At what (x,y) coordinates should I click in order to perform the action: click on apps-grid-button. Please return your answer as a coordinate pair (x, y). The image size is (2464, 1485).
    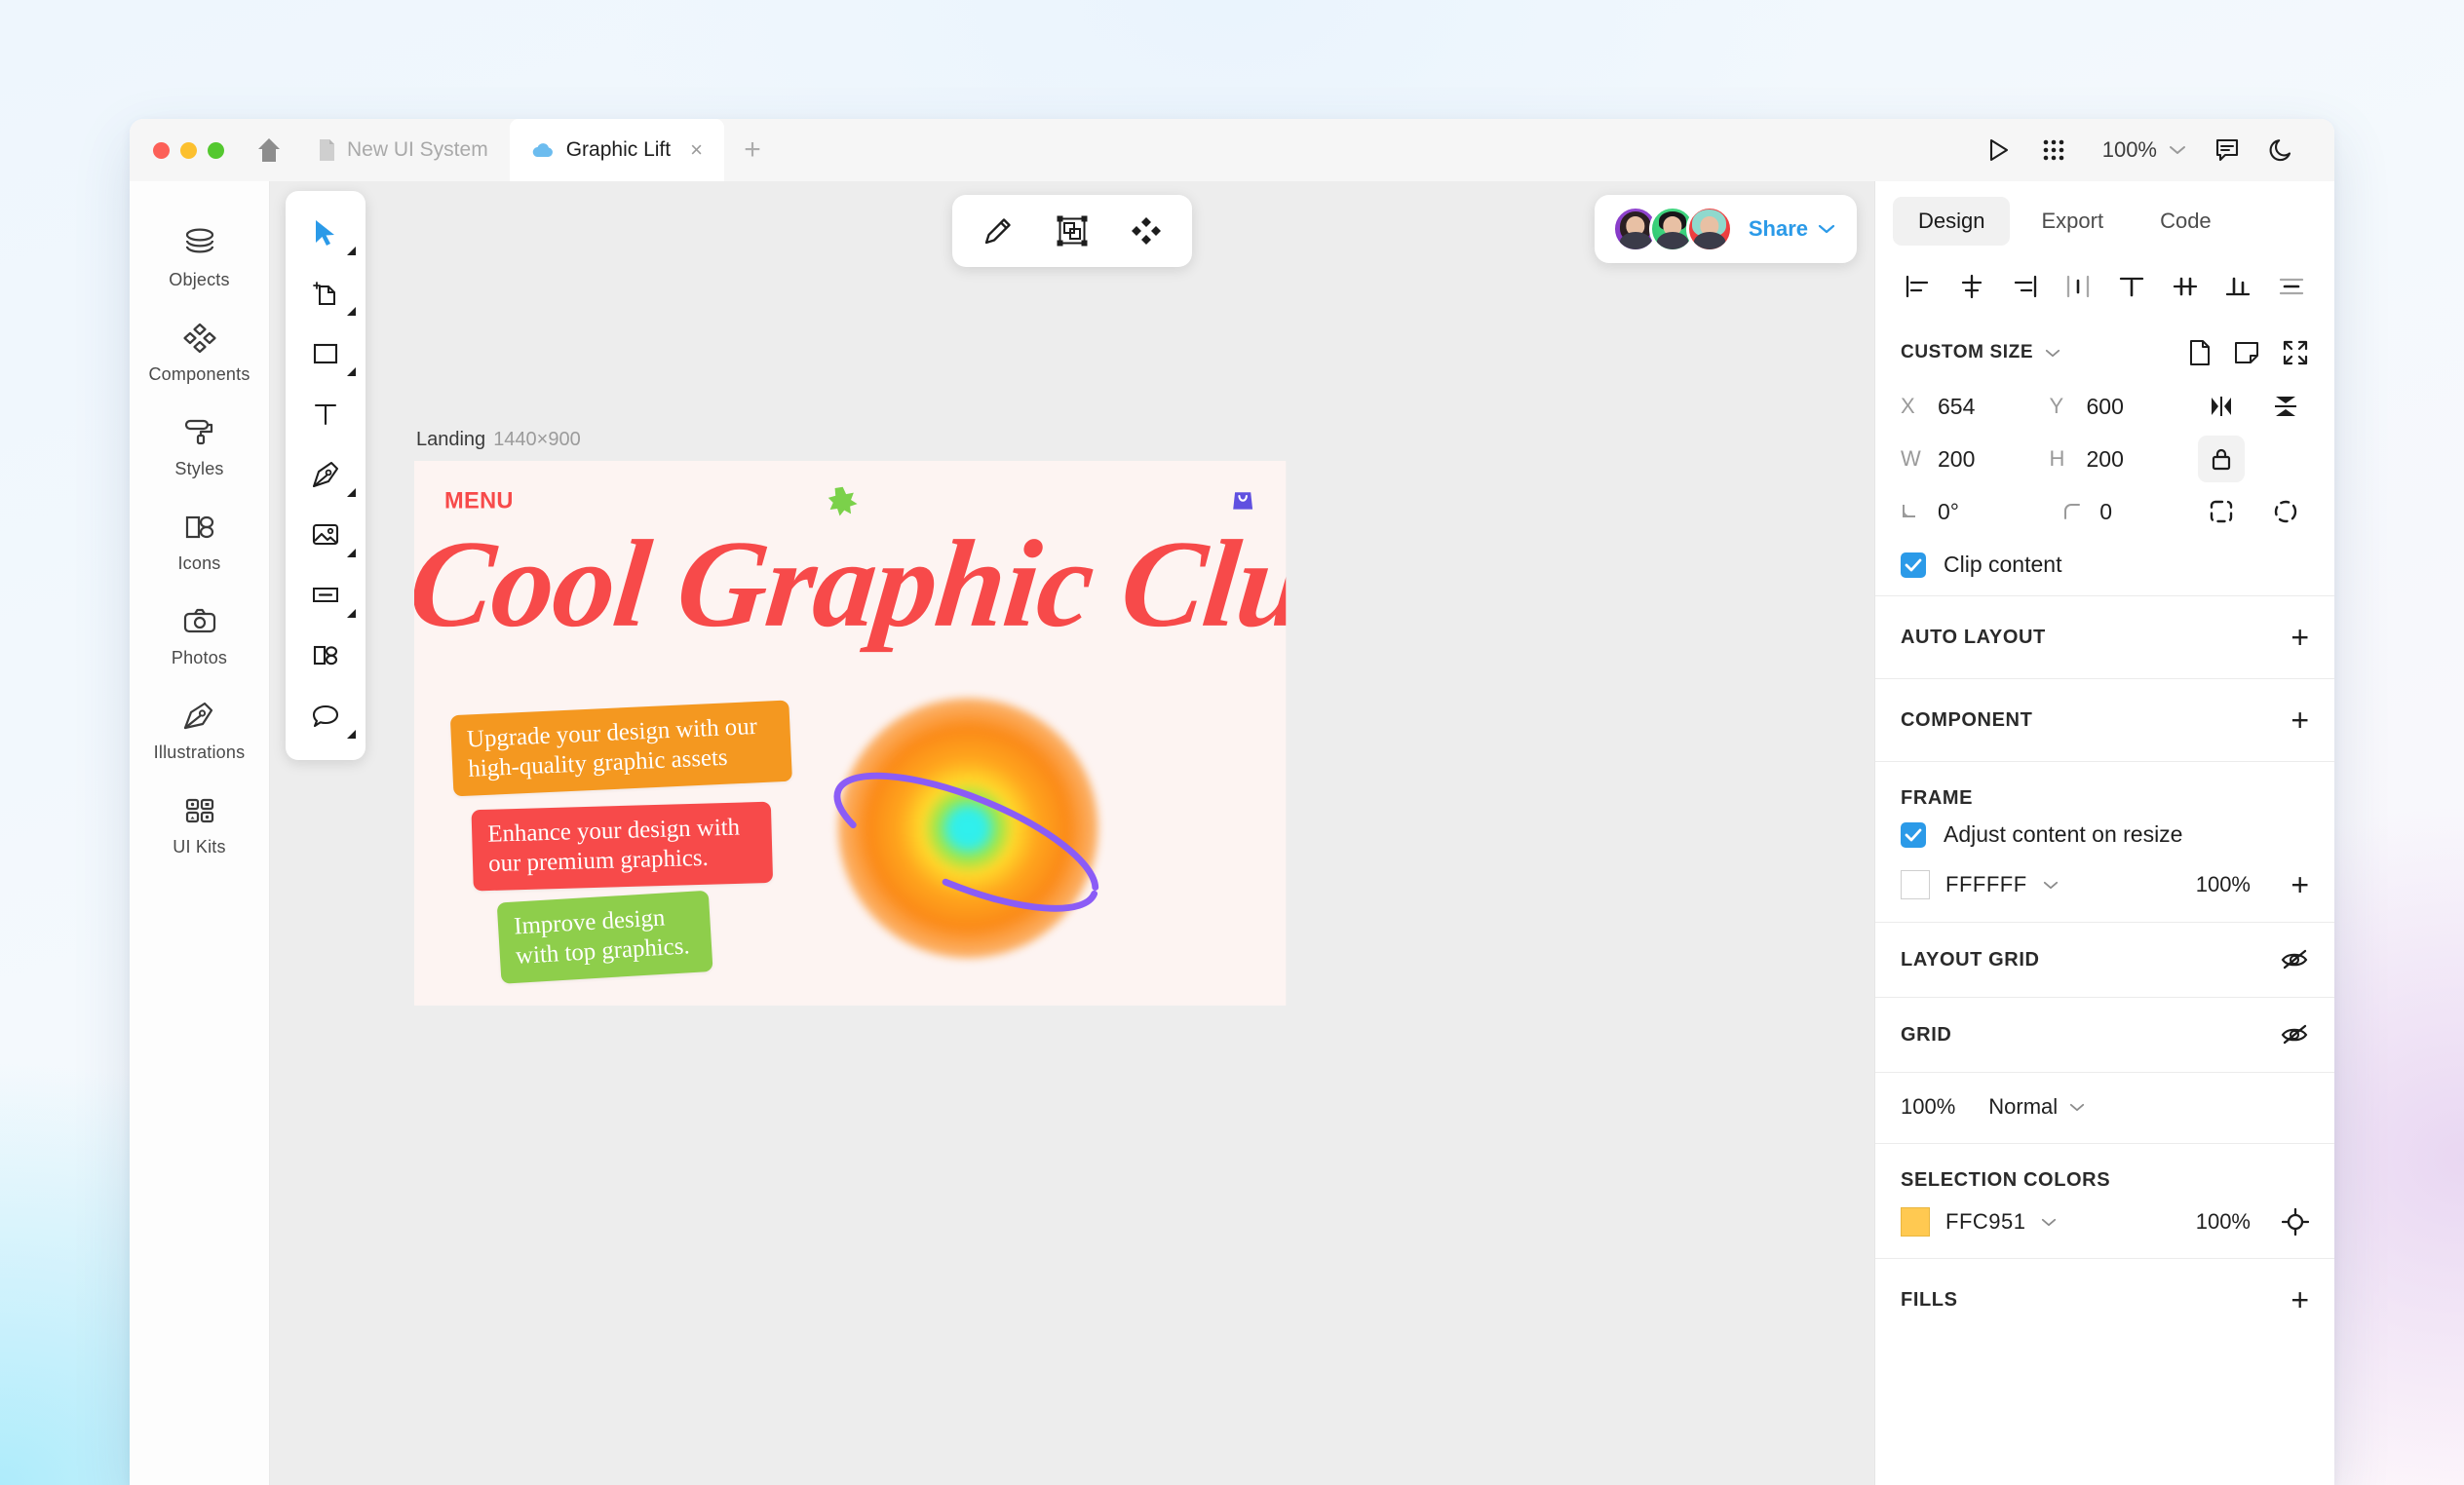
    Looking at the image, I should click on (2053, 150).